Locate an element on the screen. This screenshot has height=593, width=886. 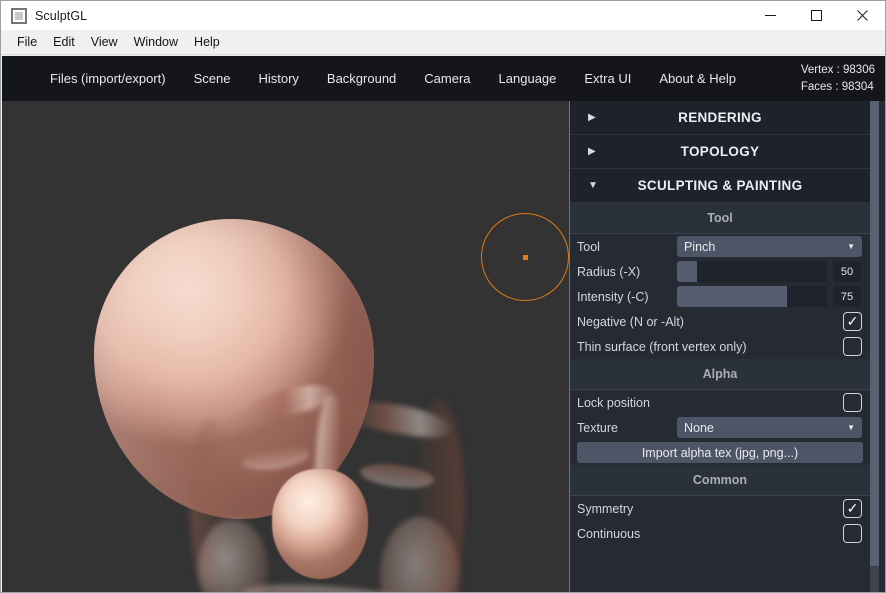
model-eye-right is located at coordinates (397, 476).